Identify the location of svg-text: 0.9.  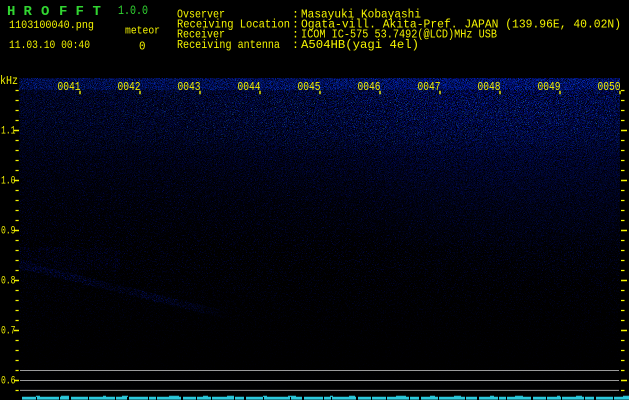
(8, 232).